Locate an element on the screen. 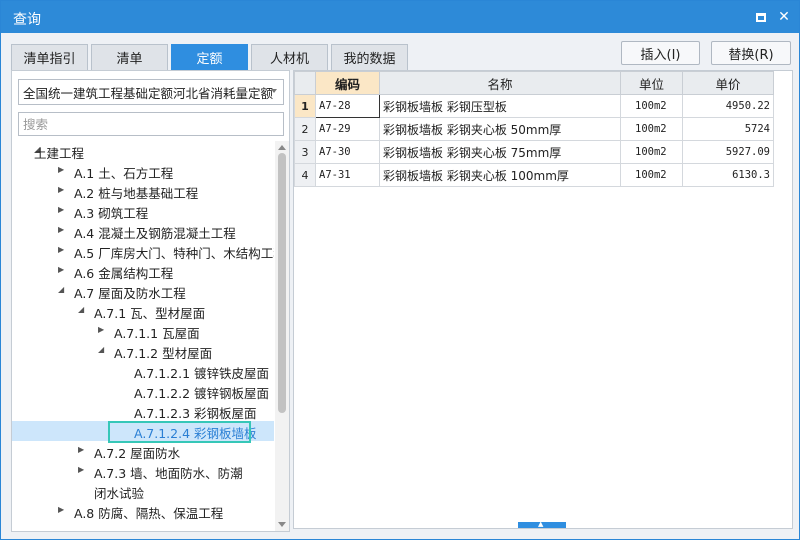 This screenshot has width=800, height=540. table-row: 2 A7-29 彩钢板墙板 彩钢夹心板 50mm厚 100m2 5724 is located at coordinates (534, 129).